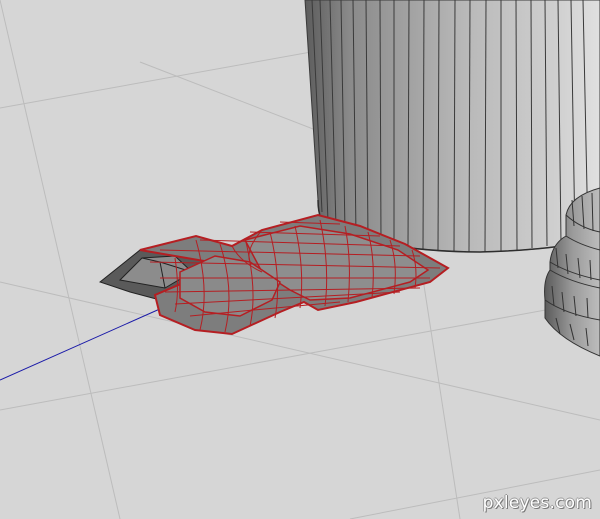  I want to click on x-axis-line, so click(90, 340).